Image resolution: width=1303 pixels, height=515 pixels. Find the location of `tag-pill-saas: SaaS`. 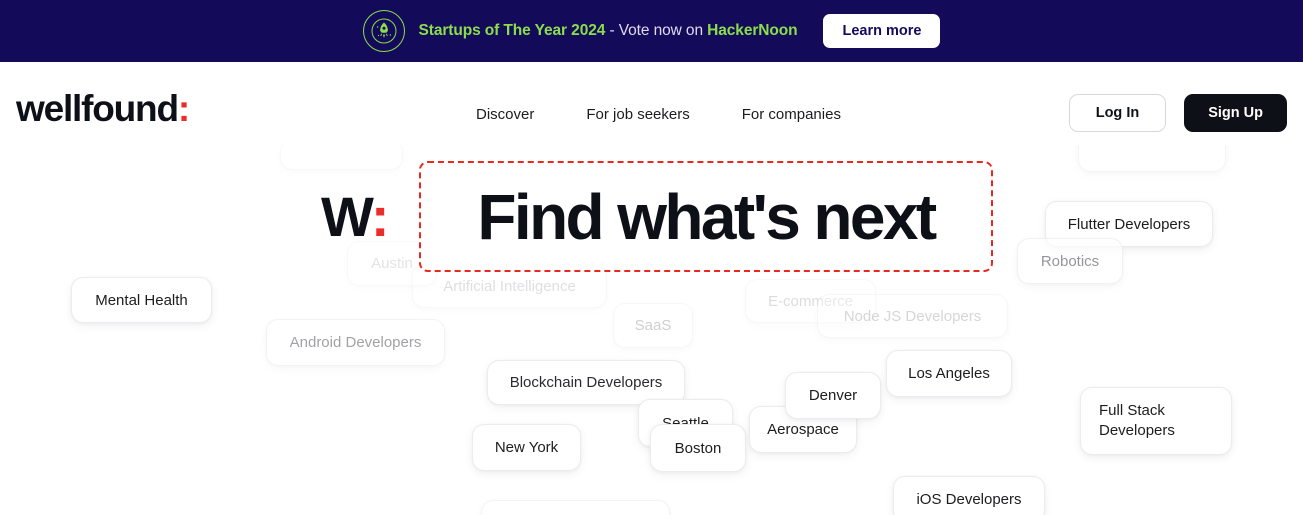

tag-pill-saas: SaaS is located at coordinates (653, 325).